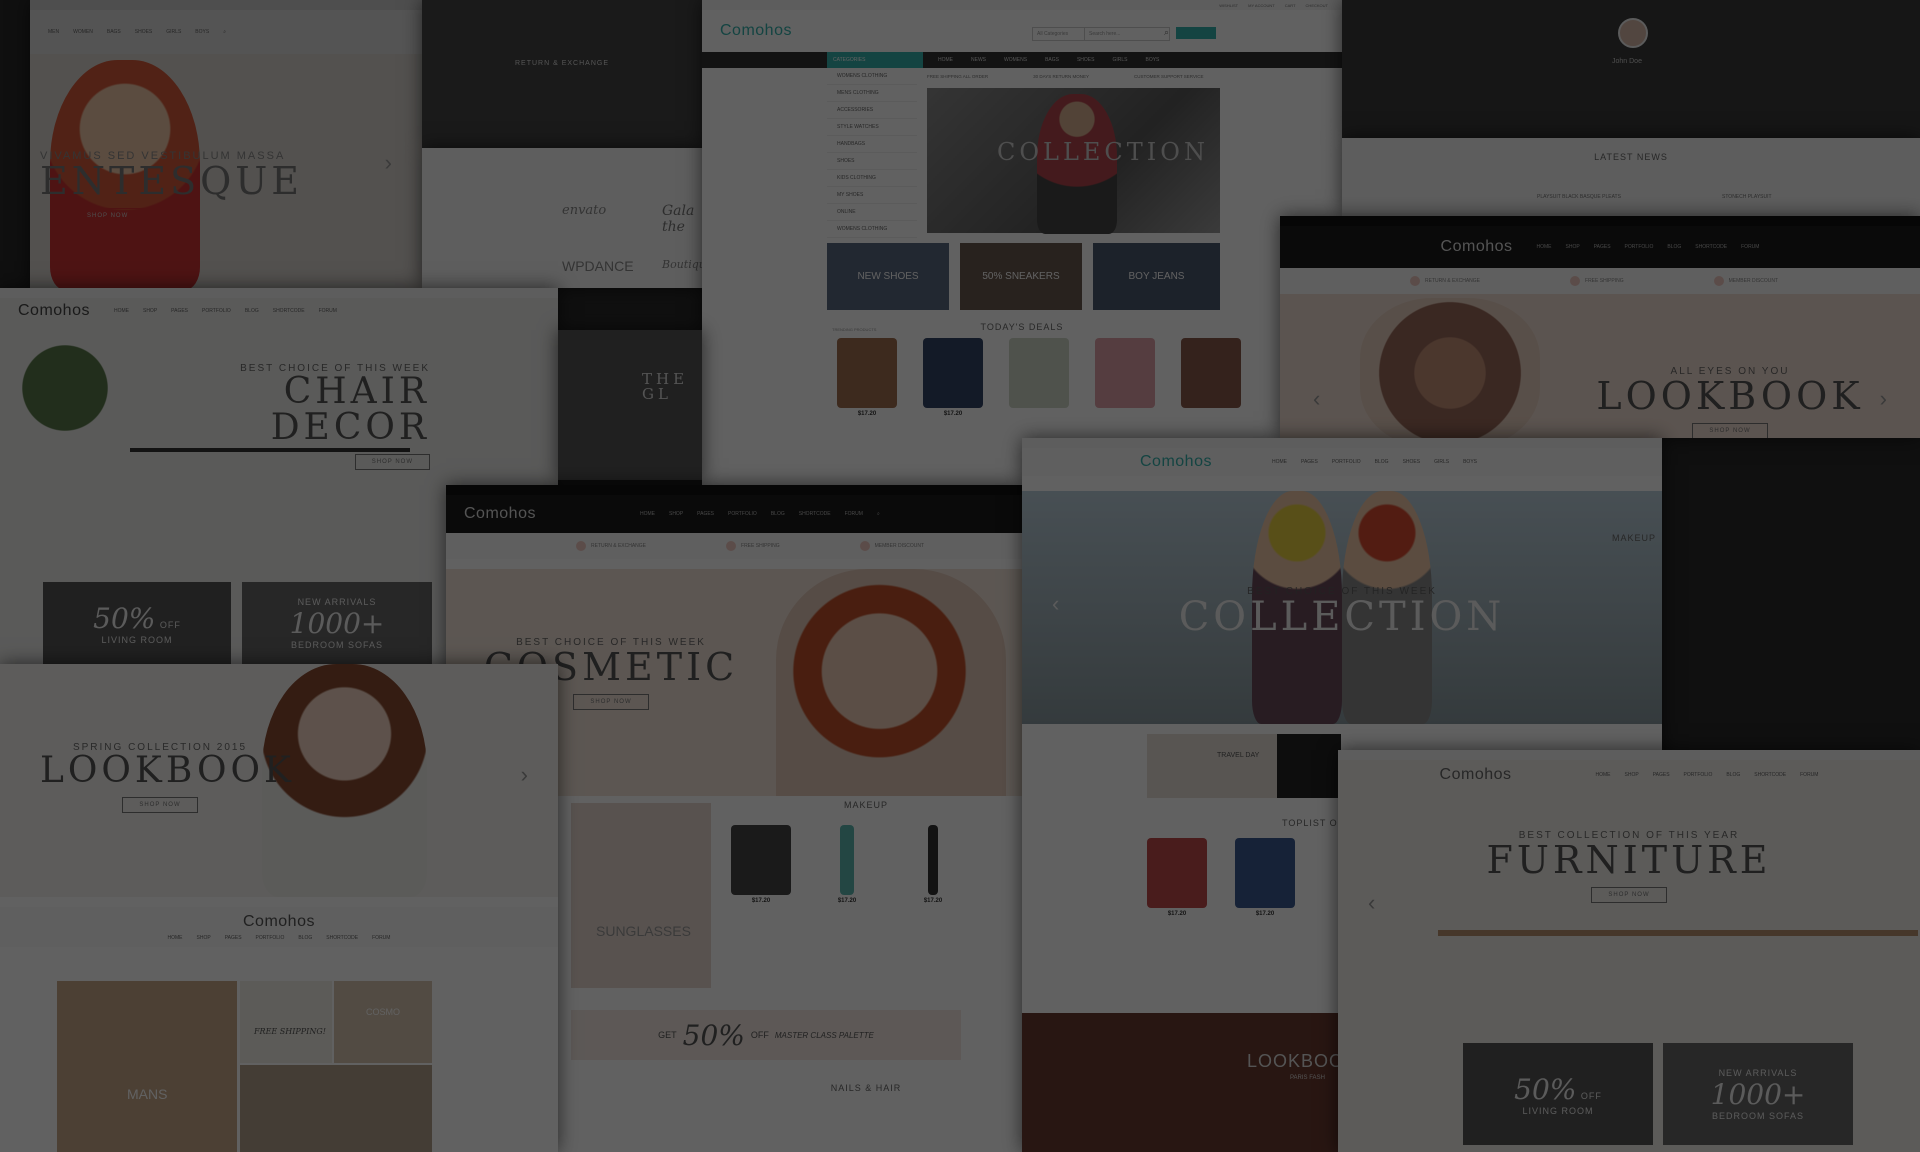 This screenshot has width=1920, height=1152. I want to click on cart-button, so click(1196, 33).